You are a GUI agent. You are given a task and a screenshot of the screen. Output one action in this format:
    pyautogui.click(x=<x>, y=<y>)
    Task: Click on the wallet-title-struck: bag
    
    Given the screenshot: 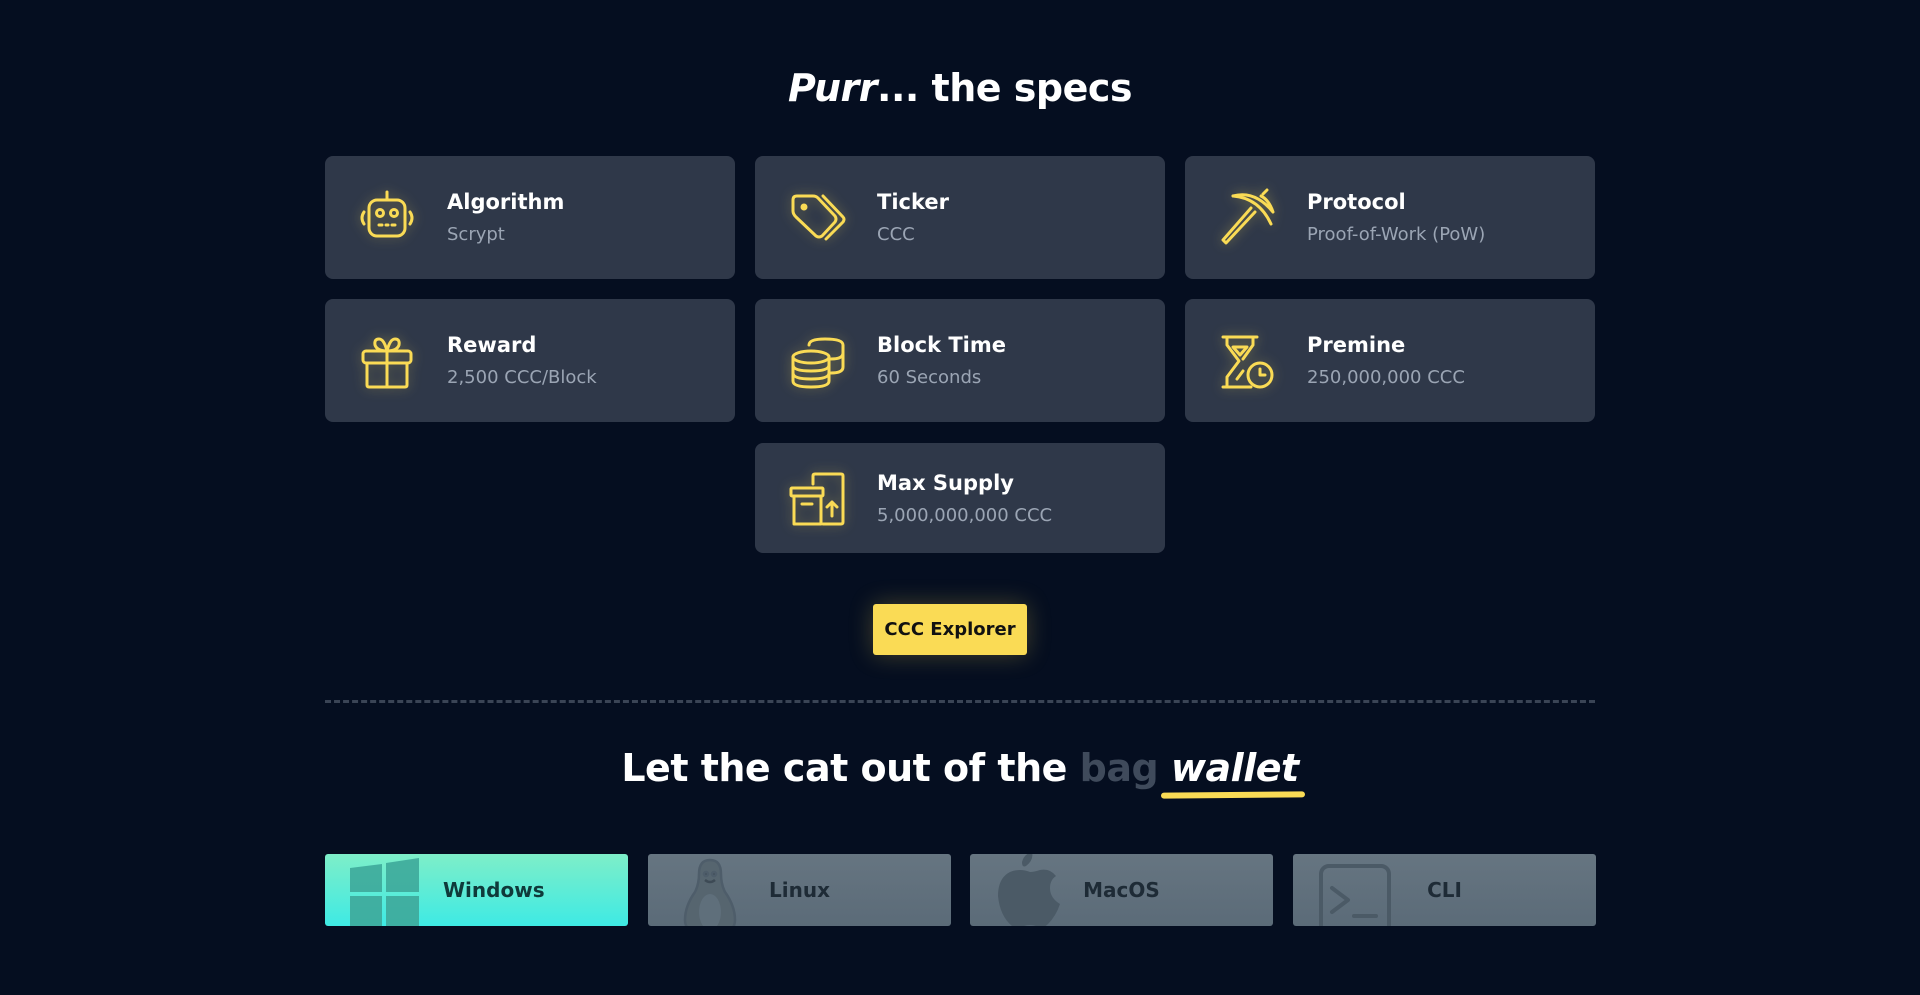 What is the action you would take?
    pyautogui.click(x=1119, y=768)
    